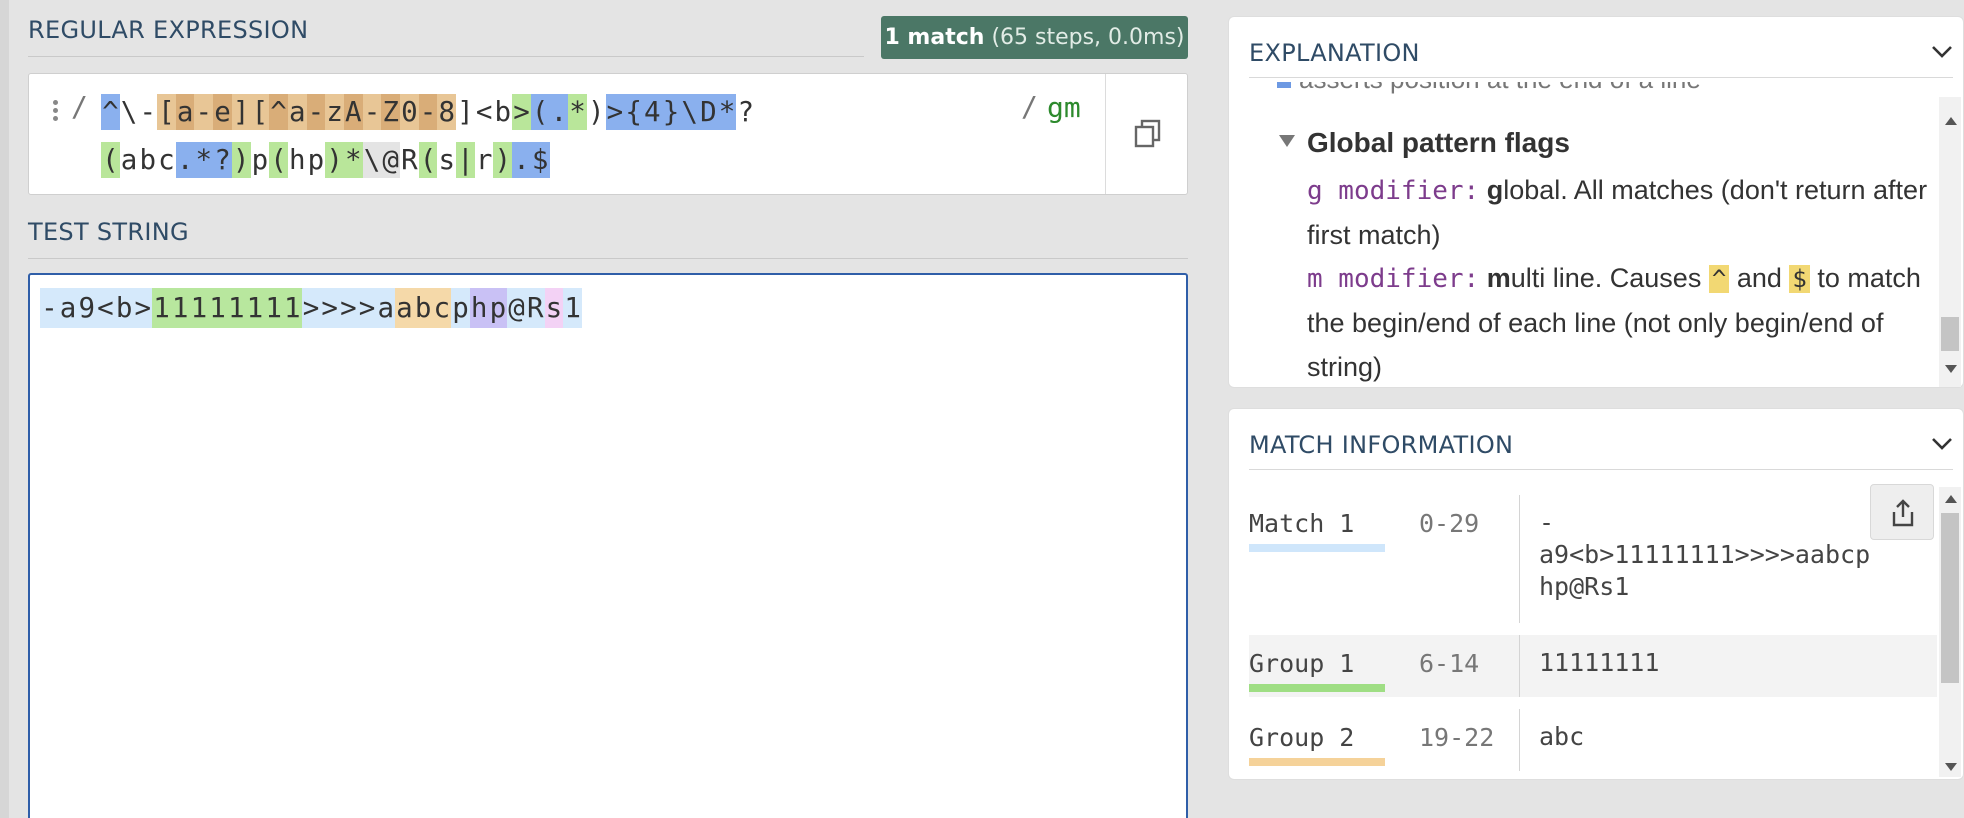 The height and width of the screenshot is (818, 1964). What do you see at coordinates (1318, 744) in the screenshot?
I see `group-name: Group 2` at bounding box center [1318, 744].